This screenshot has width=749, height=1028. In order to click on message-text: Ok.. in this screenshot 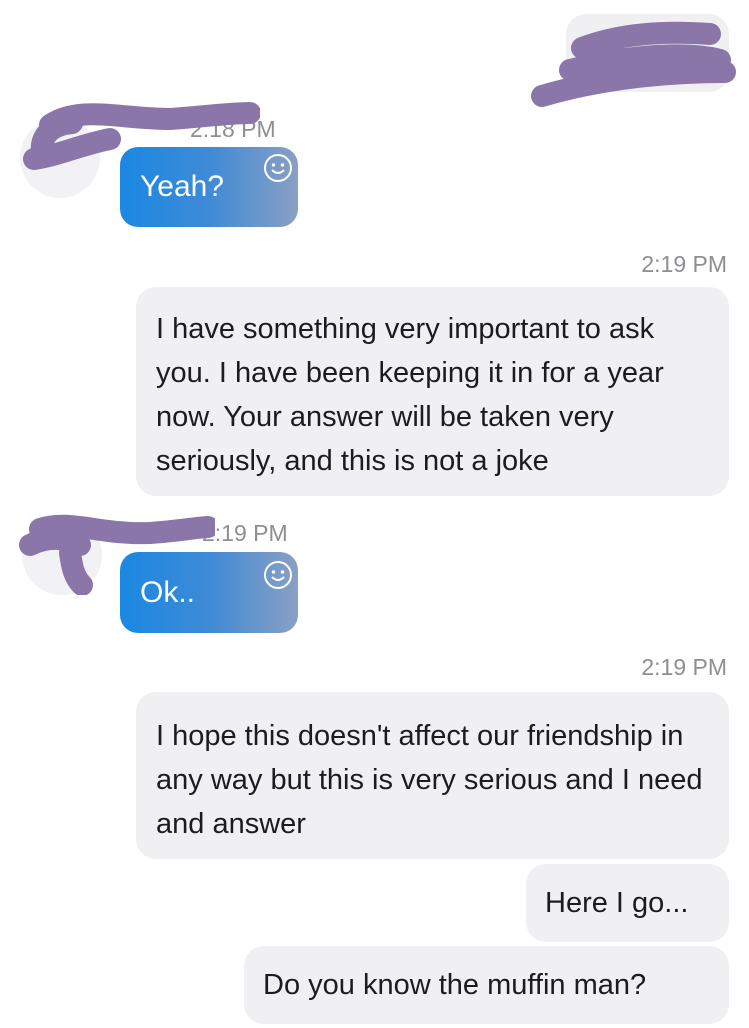, I will do `click(168, 592)`.